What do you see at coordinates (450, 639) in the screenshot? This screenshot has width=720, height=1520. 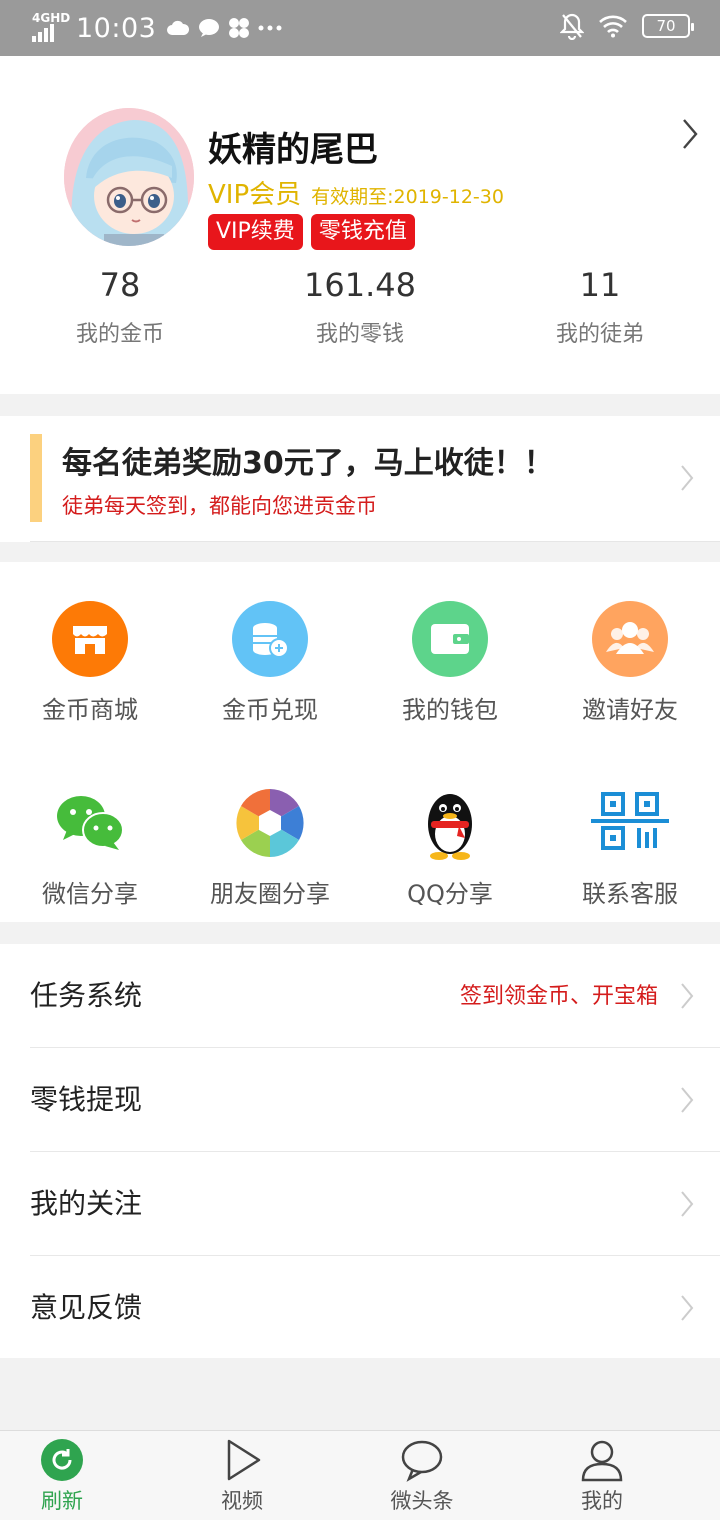 I see `wallet-icon` at bounding box center [450, 639].